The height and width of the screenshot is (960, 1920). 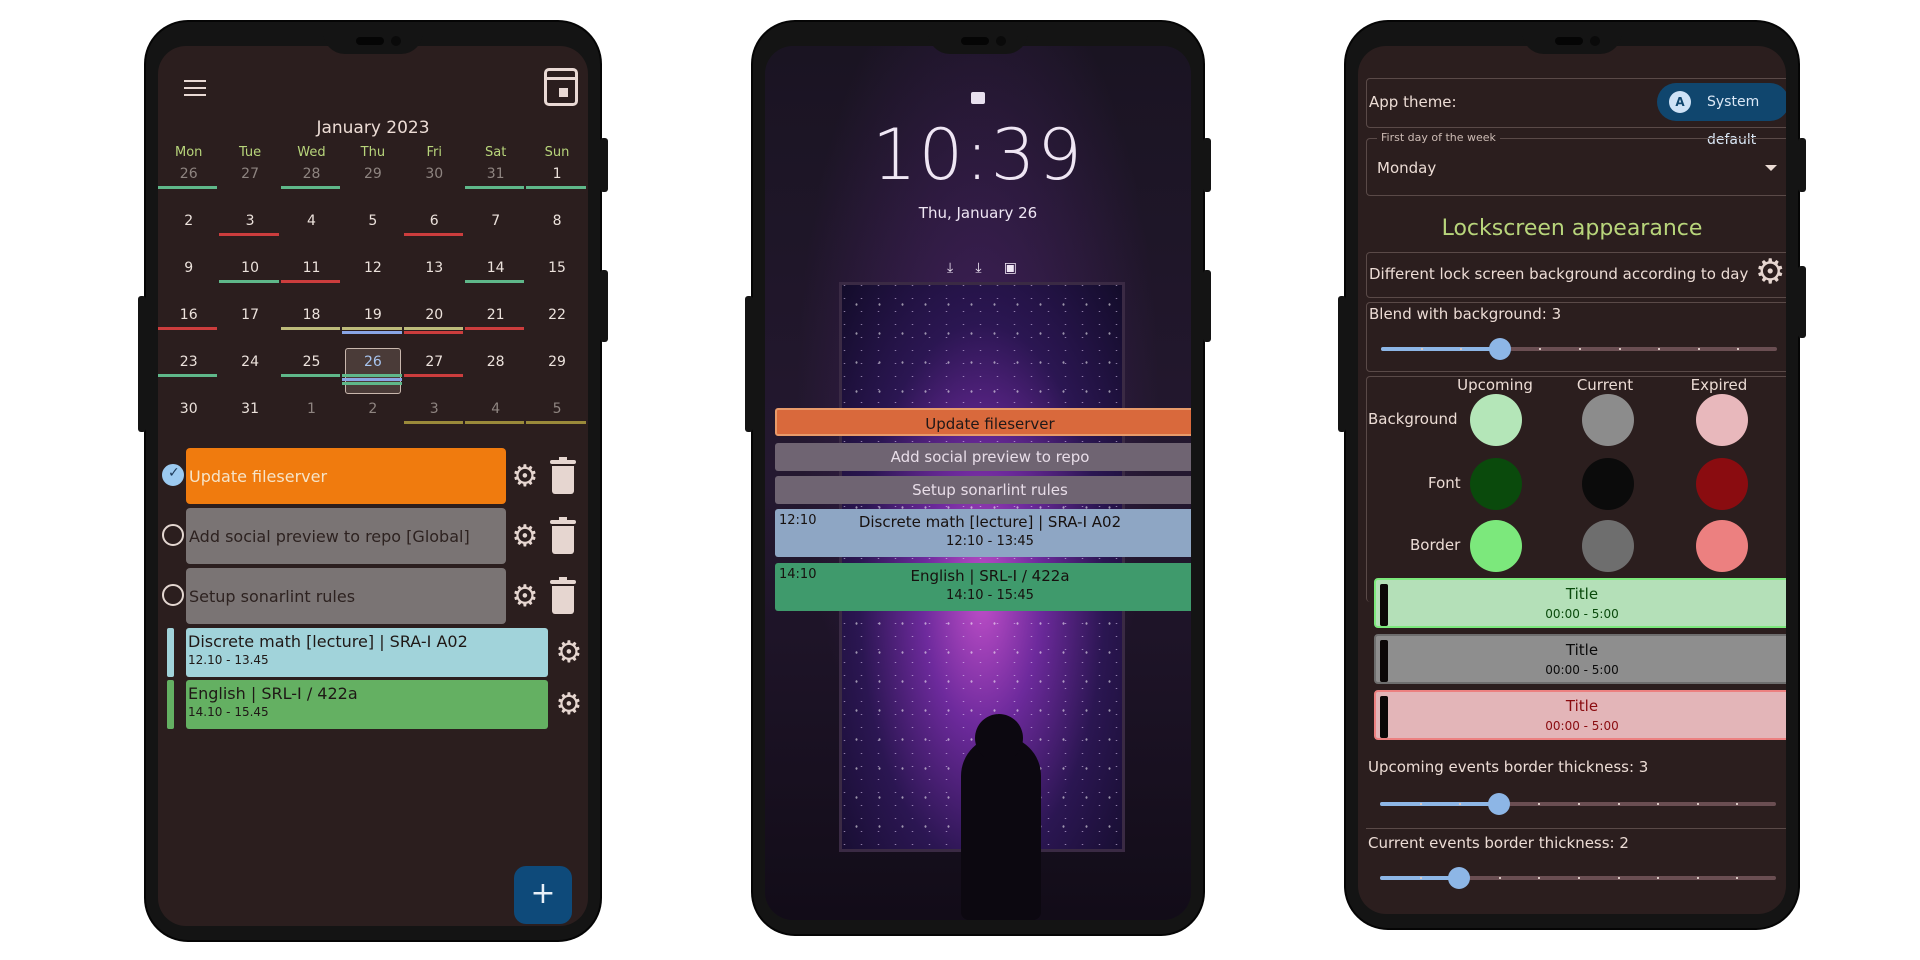 I want to click on image-icon: ▣, so click(x=1010, y=268).